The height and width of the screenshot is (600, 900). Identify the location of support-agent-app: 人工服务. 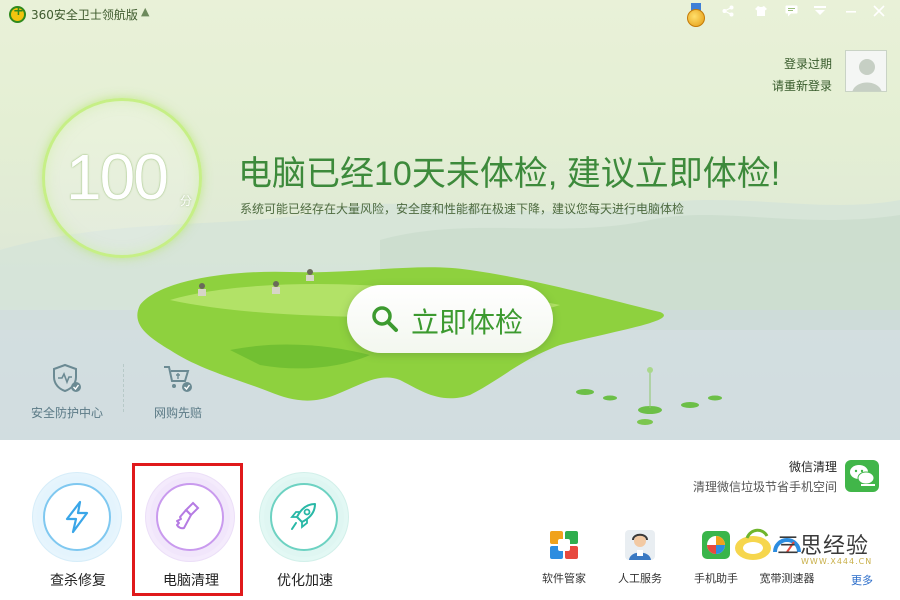
(640, 558).